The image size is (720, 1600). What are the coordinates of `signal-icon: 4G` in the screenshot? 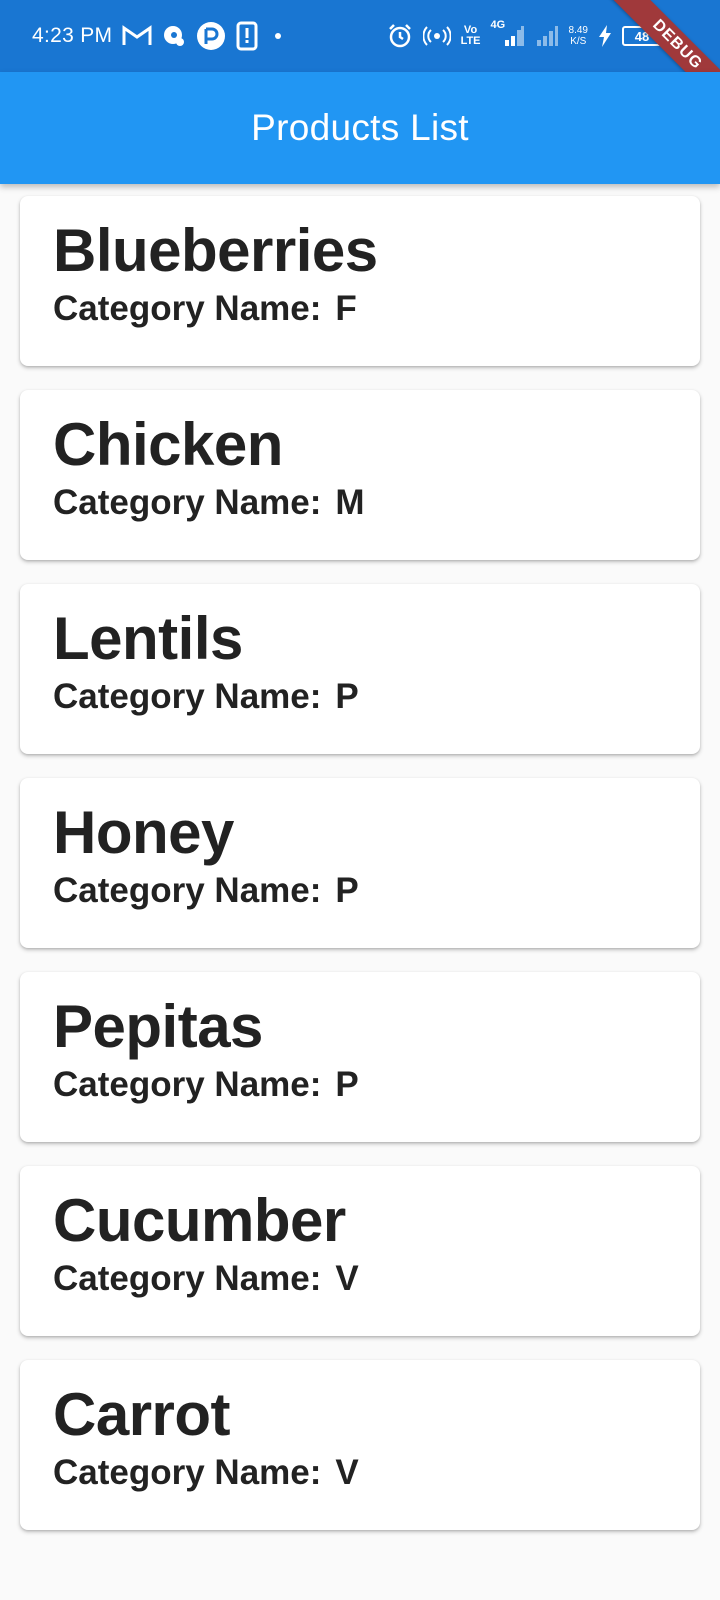 It's located at (508, 34).